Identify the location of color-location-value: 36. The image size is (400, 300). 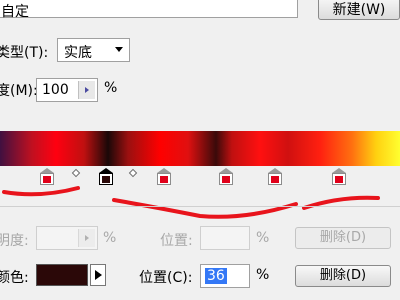
(216, 276).